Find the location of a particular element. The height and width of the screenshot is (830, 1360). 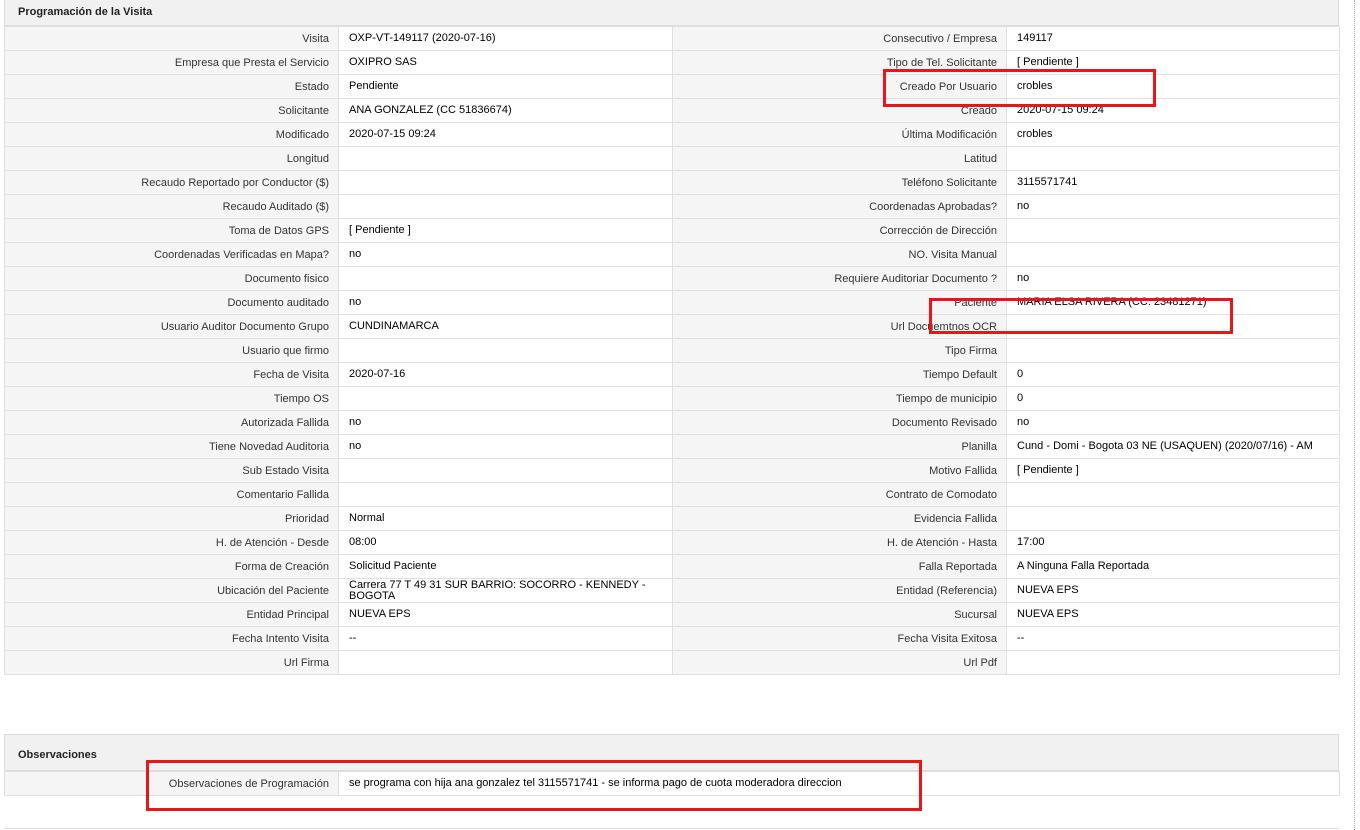

field-label: Solicitante is located at coordinates (171, 110).